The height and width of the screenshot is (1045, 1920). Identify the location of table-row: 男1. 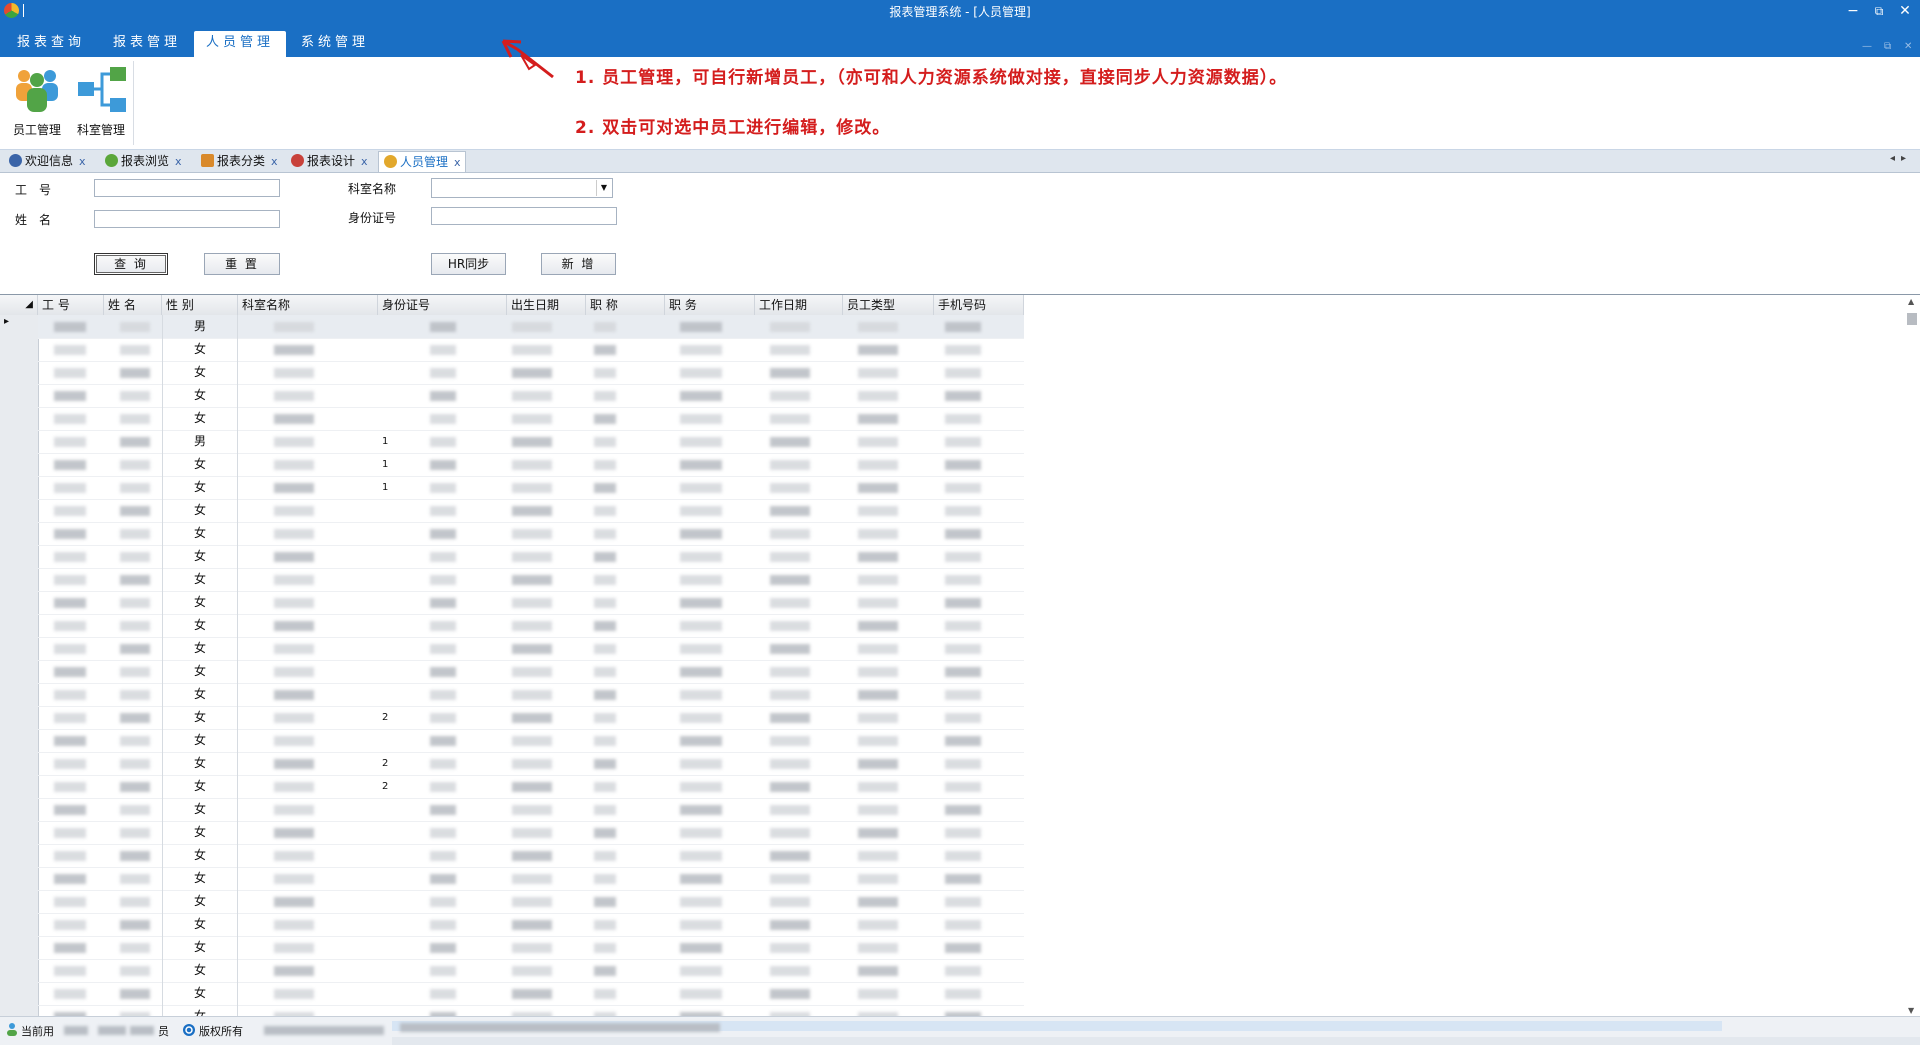
(531, 442).